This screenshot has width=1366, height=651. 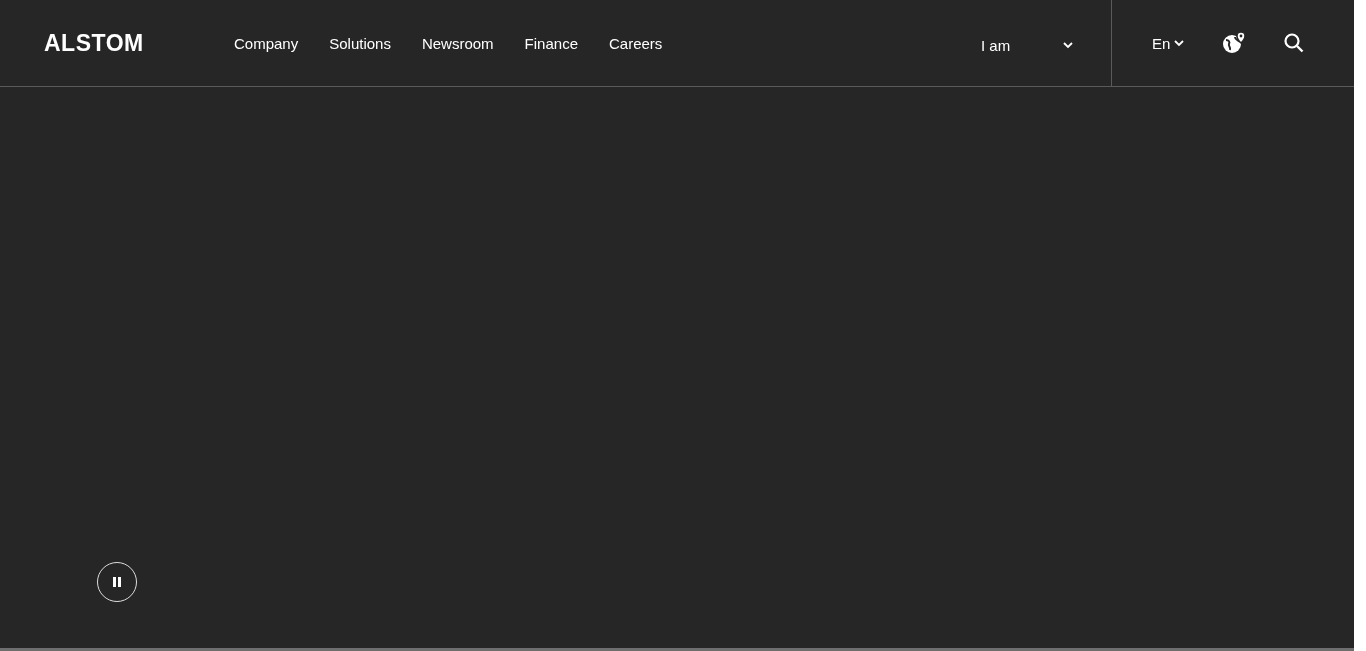 What do you see at coordinates (117, 582) in the screenshot?
I see `pause-icon` at bounding box center [117, 582].